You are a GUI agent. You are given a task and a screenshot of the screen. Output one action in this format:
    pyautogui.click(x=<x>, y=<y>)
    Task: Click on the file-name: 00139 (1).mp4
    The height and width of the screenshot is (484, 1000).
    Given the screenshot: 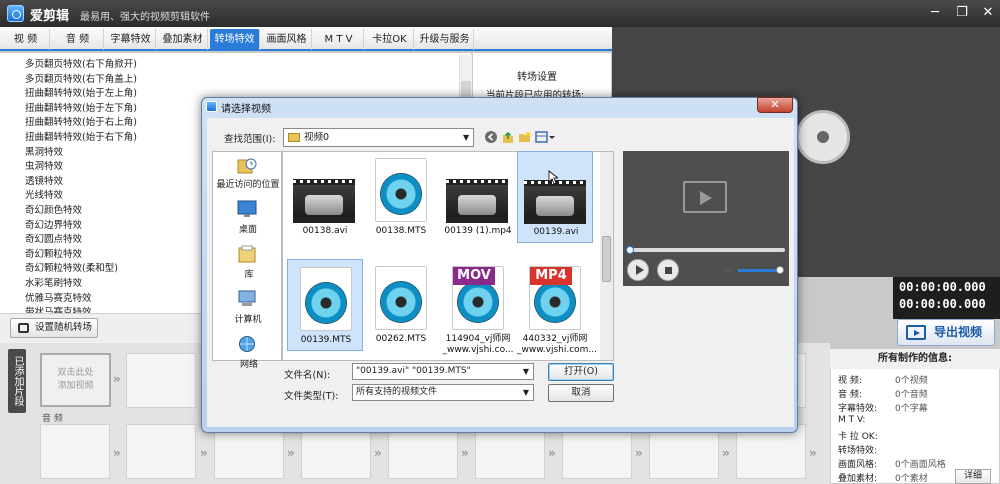 What is the action you would take?
    pyautogui.click(x=478, y=231)
    